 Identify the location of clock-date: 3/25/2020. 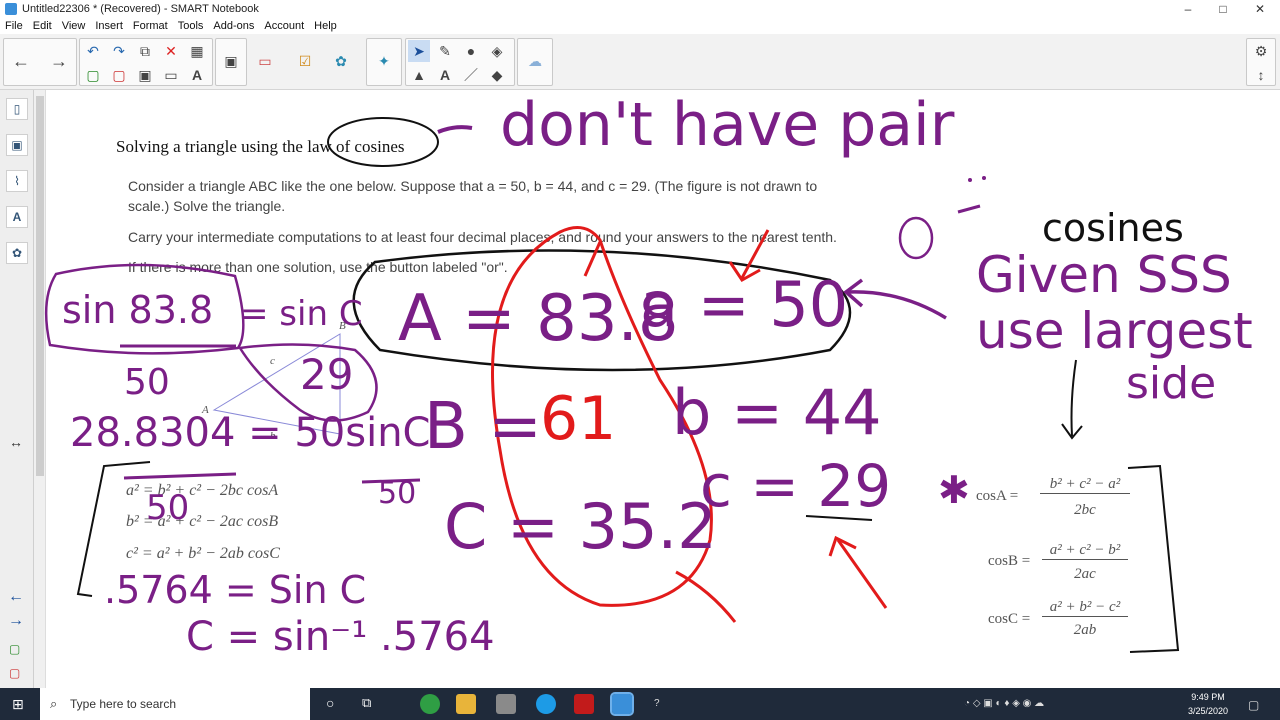
(1208, 711).